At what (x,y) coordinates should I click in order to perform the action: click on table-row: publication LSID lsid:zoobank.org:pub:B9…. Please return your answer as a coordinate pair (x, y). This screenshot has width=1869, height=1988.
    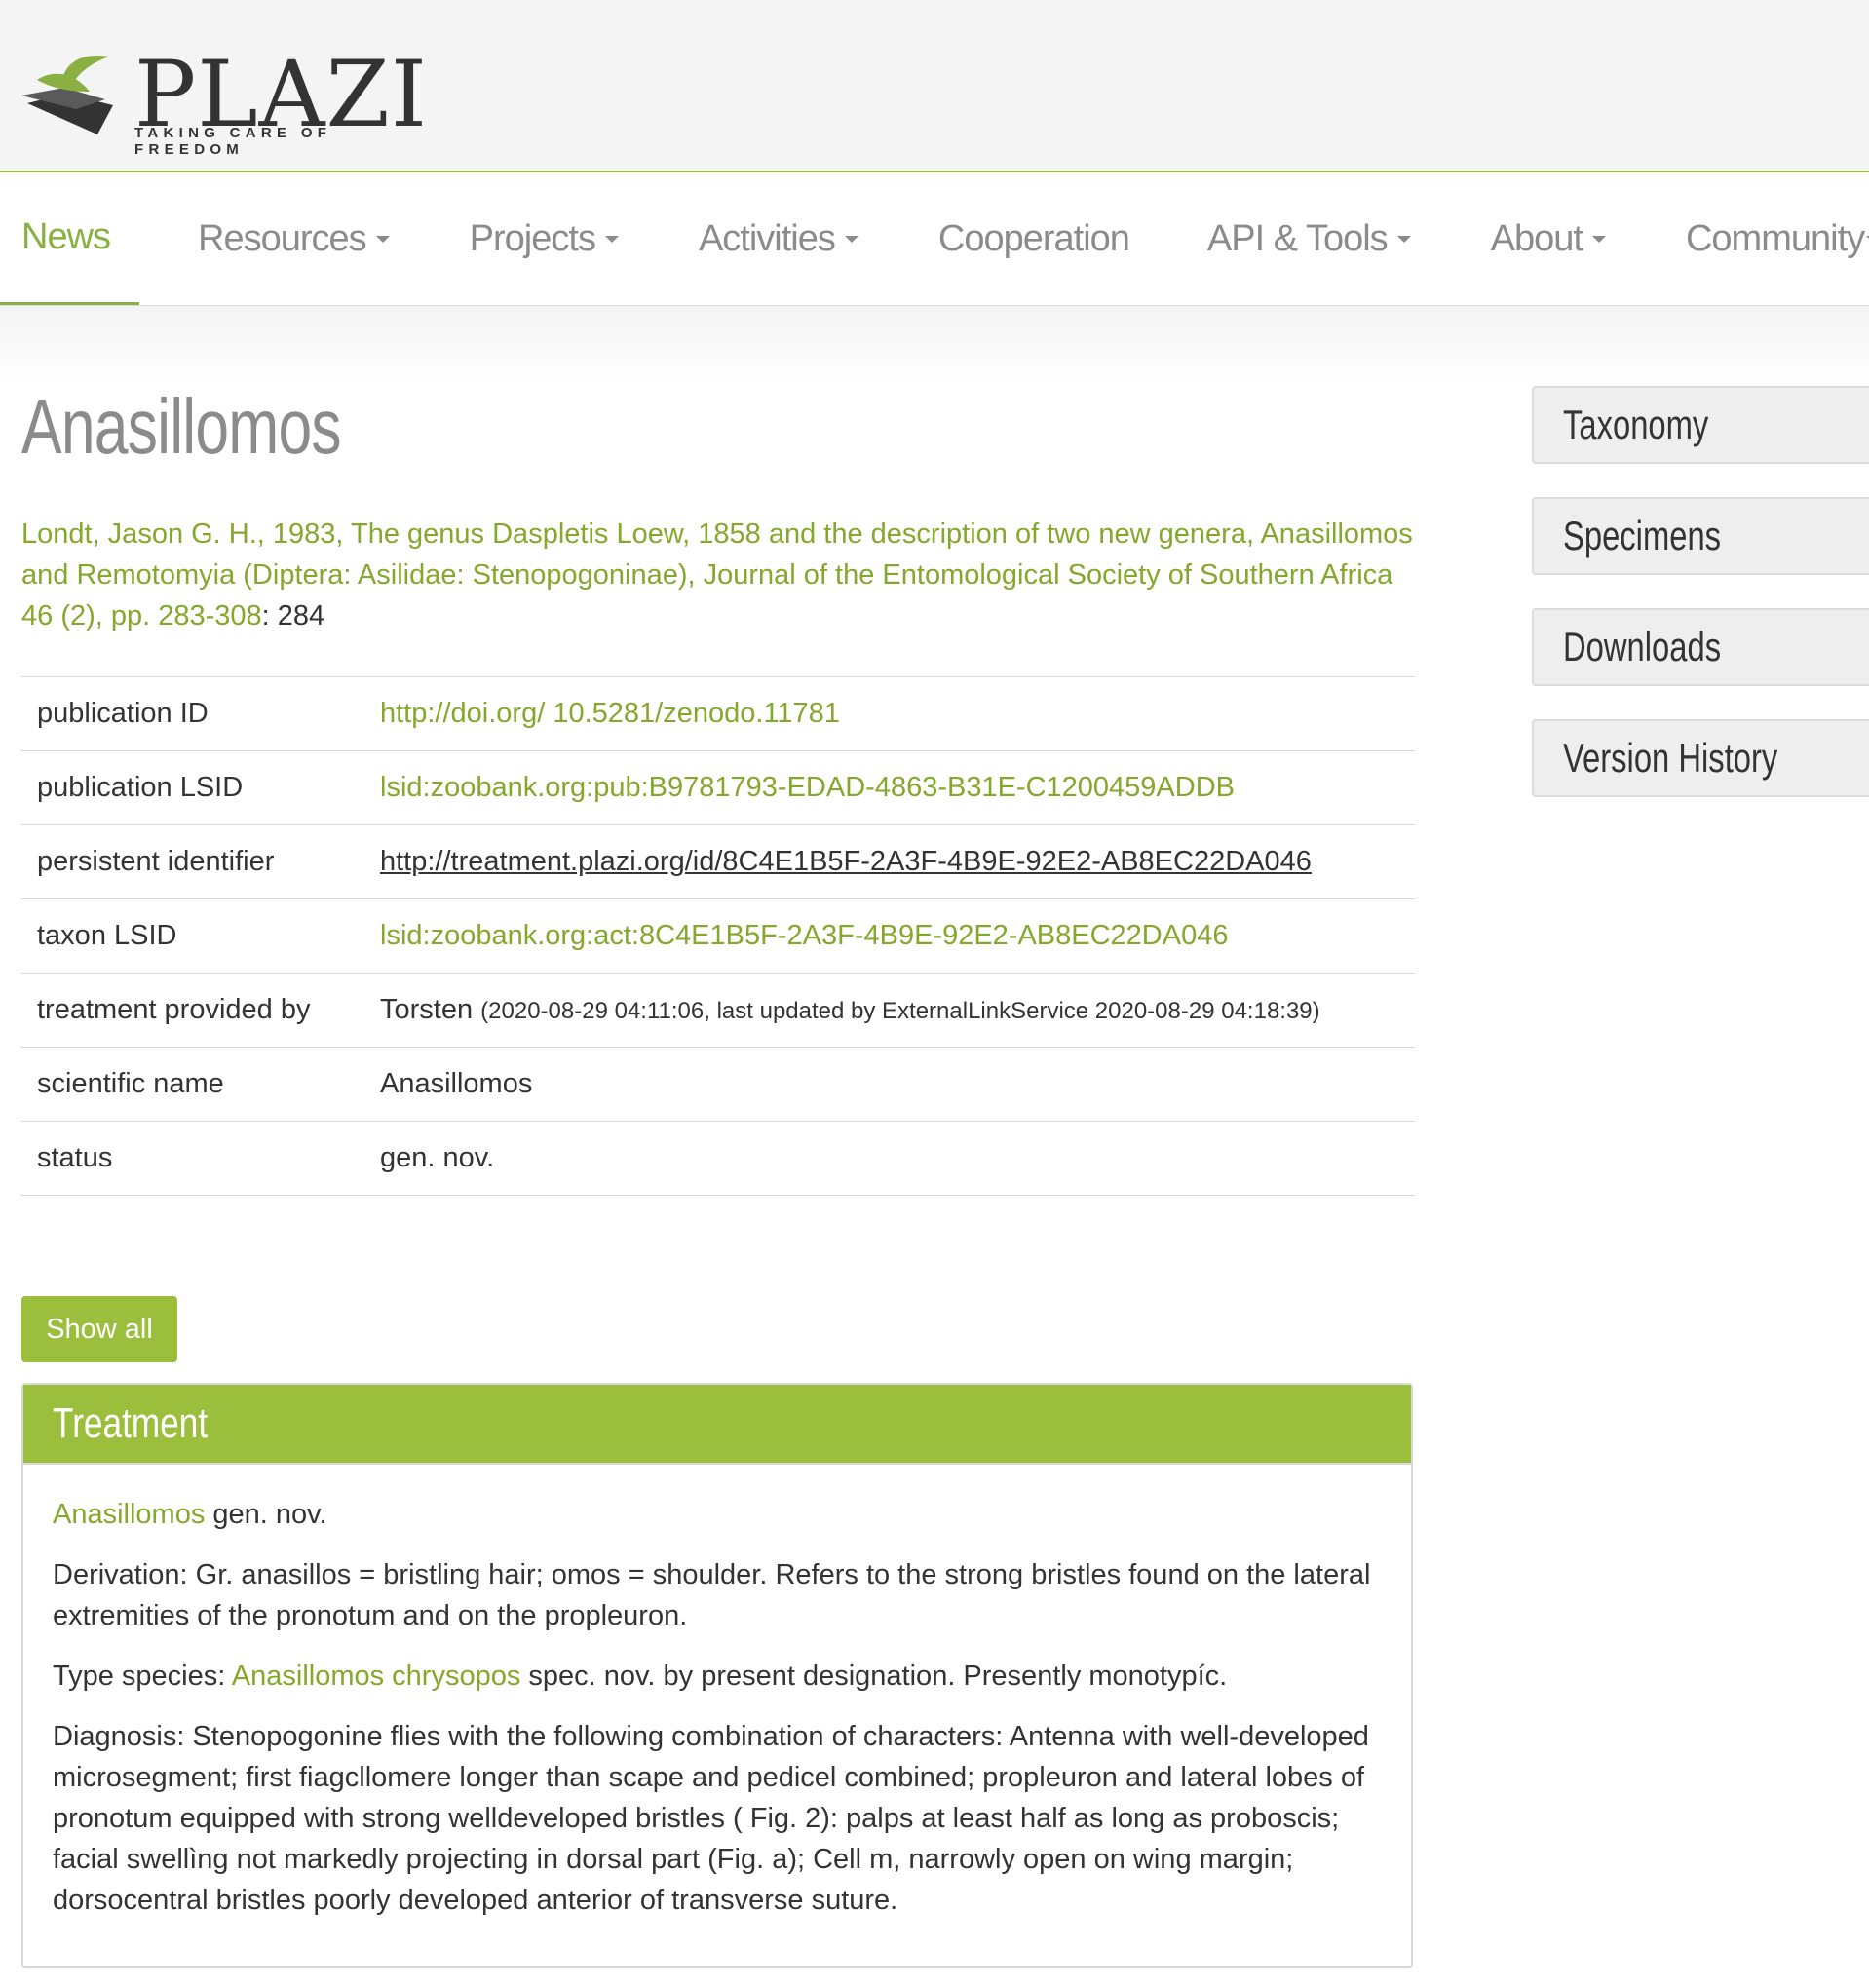
    Looking at the image, I should click on (718, 788).